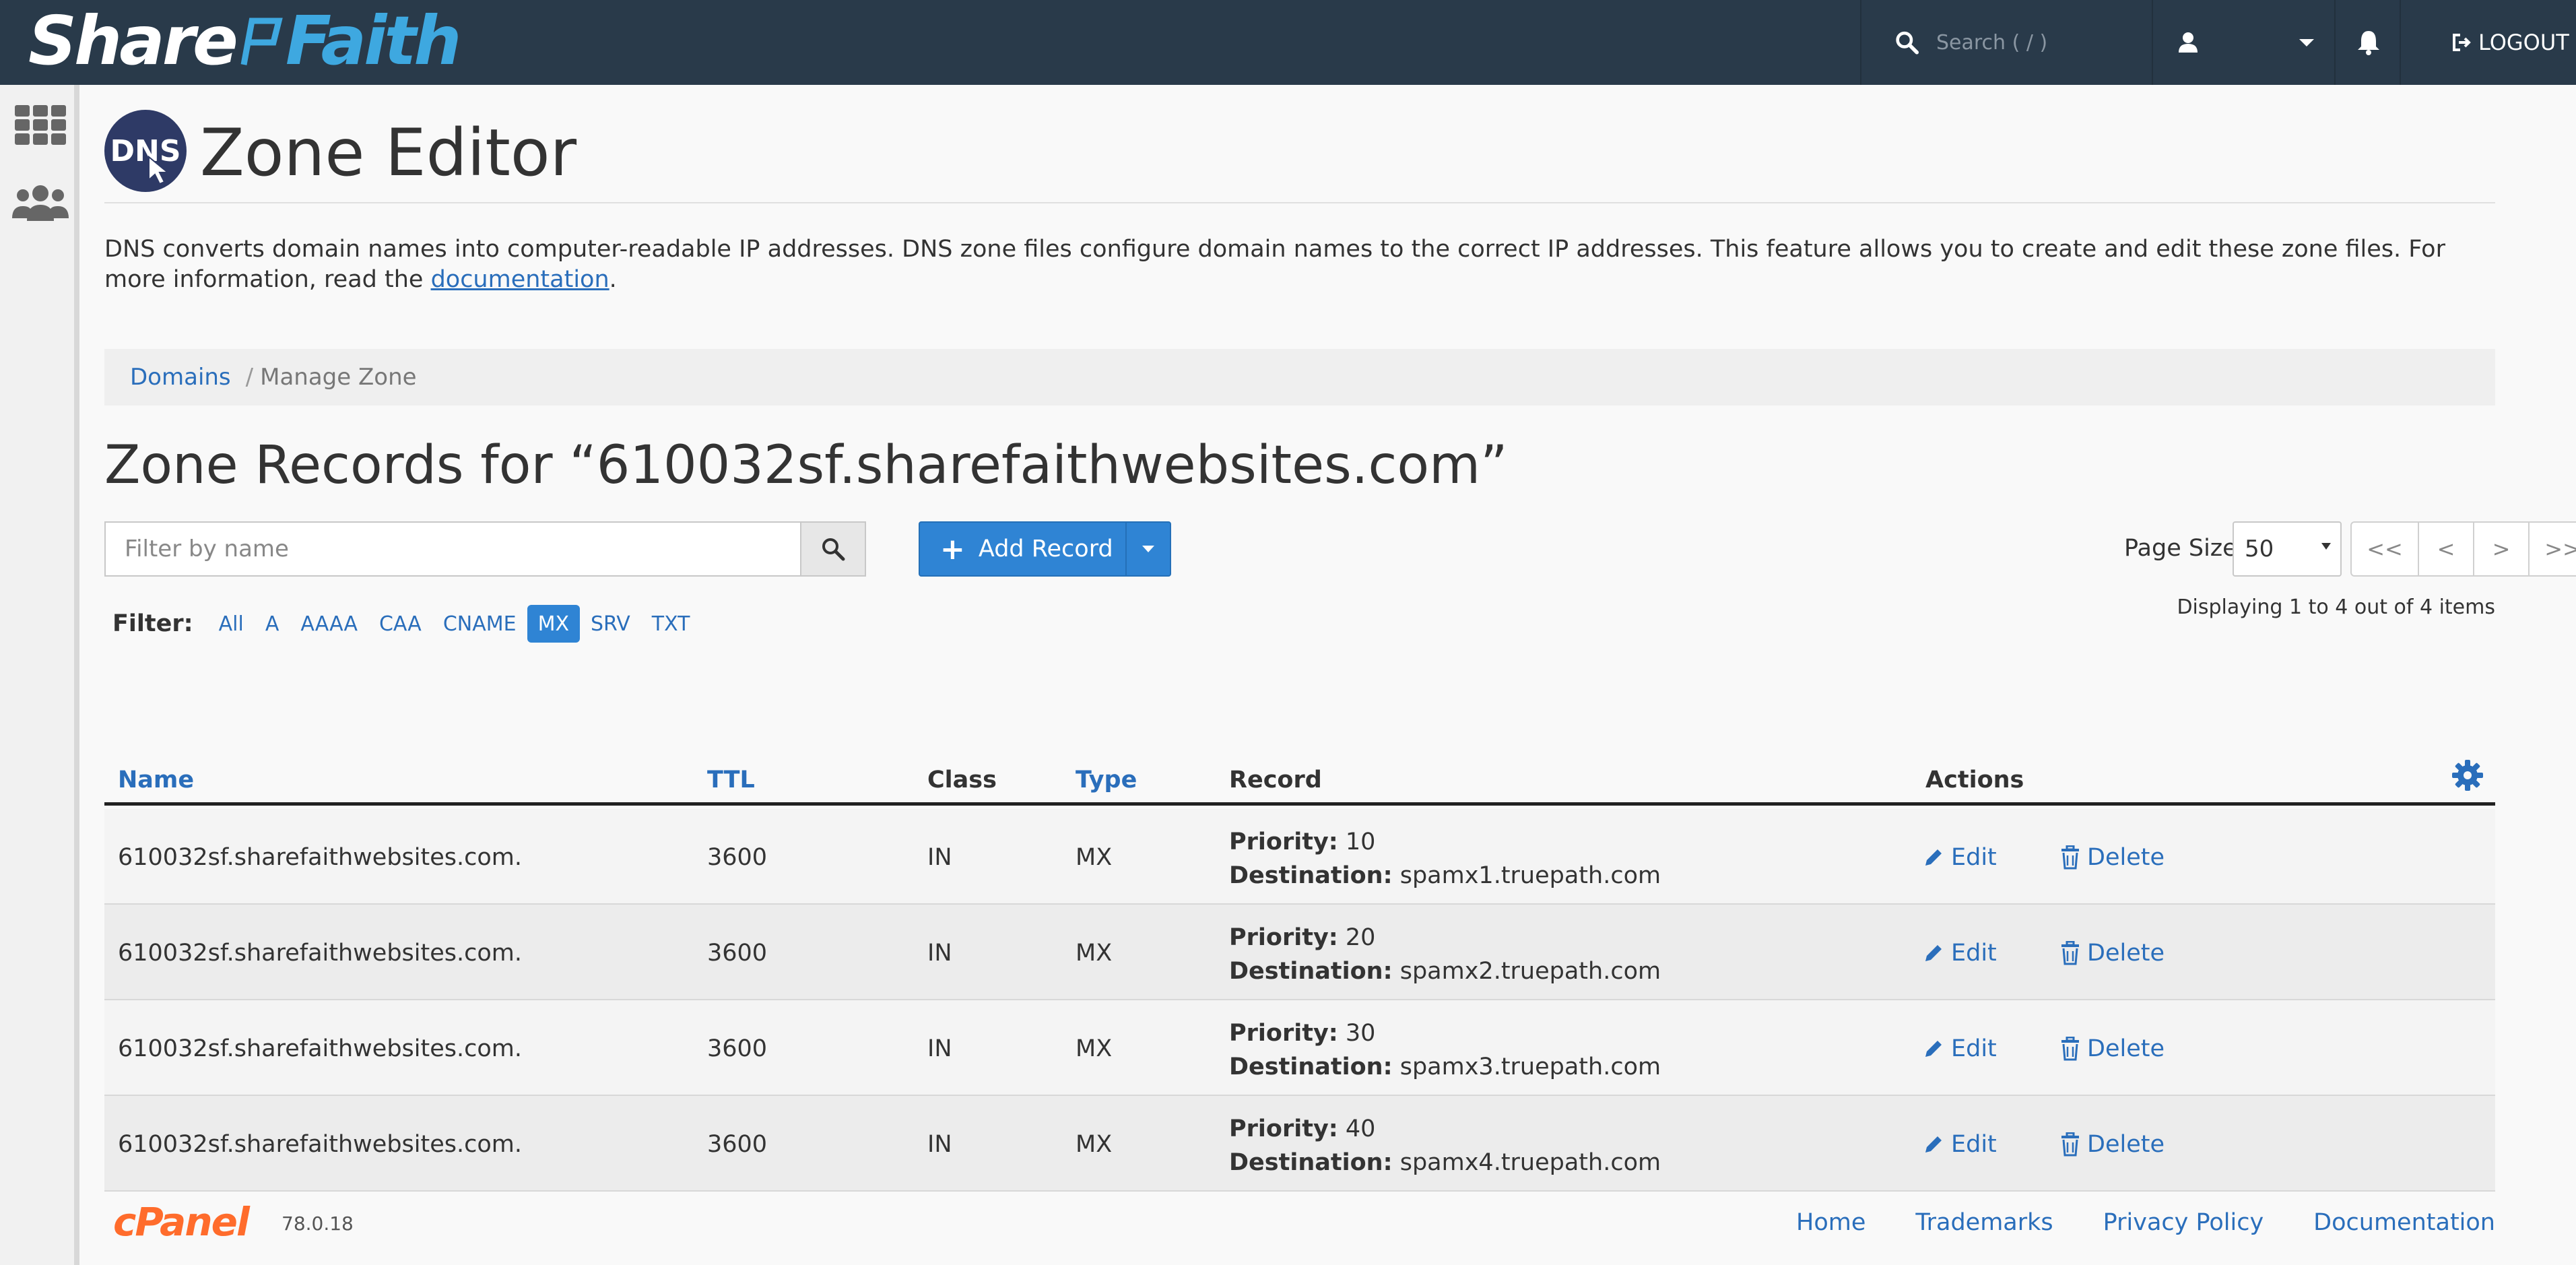 Image resolution: width=2576 pixels, height=1265 pixels. What do you see at coordinates (1974, 780) in the screenshot?
I see `column-header-actions: Actions` at bounding box center [1974, 780].